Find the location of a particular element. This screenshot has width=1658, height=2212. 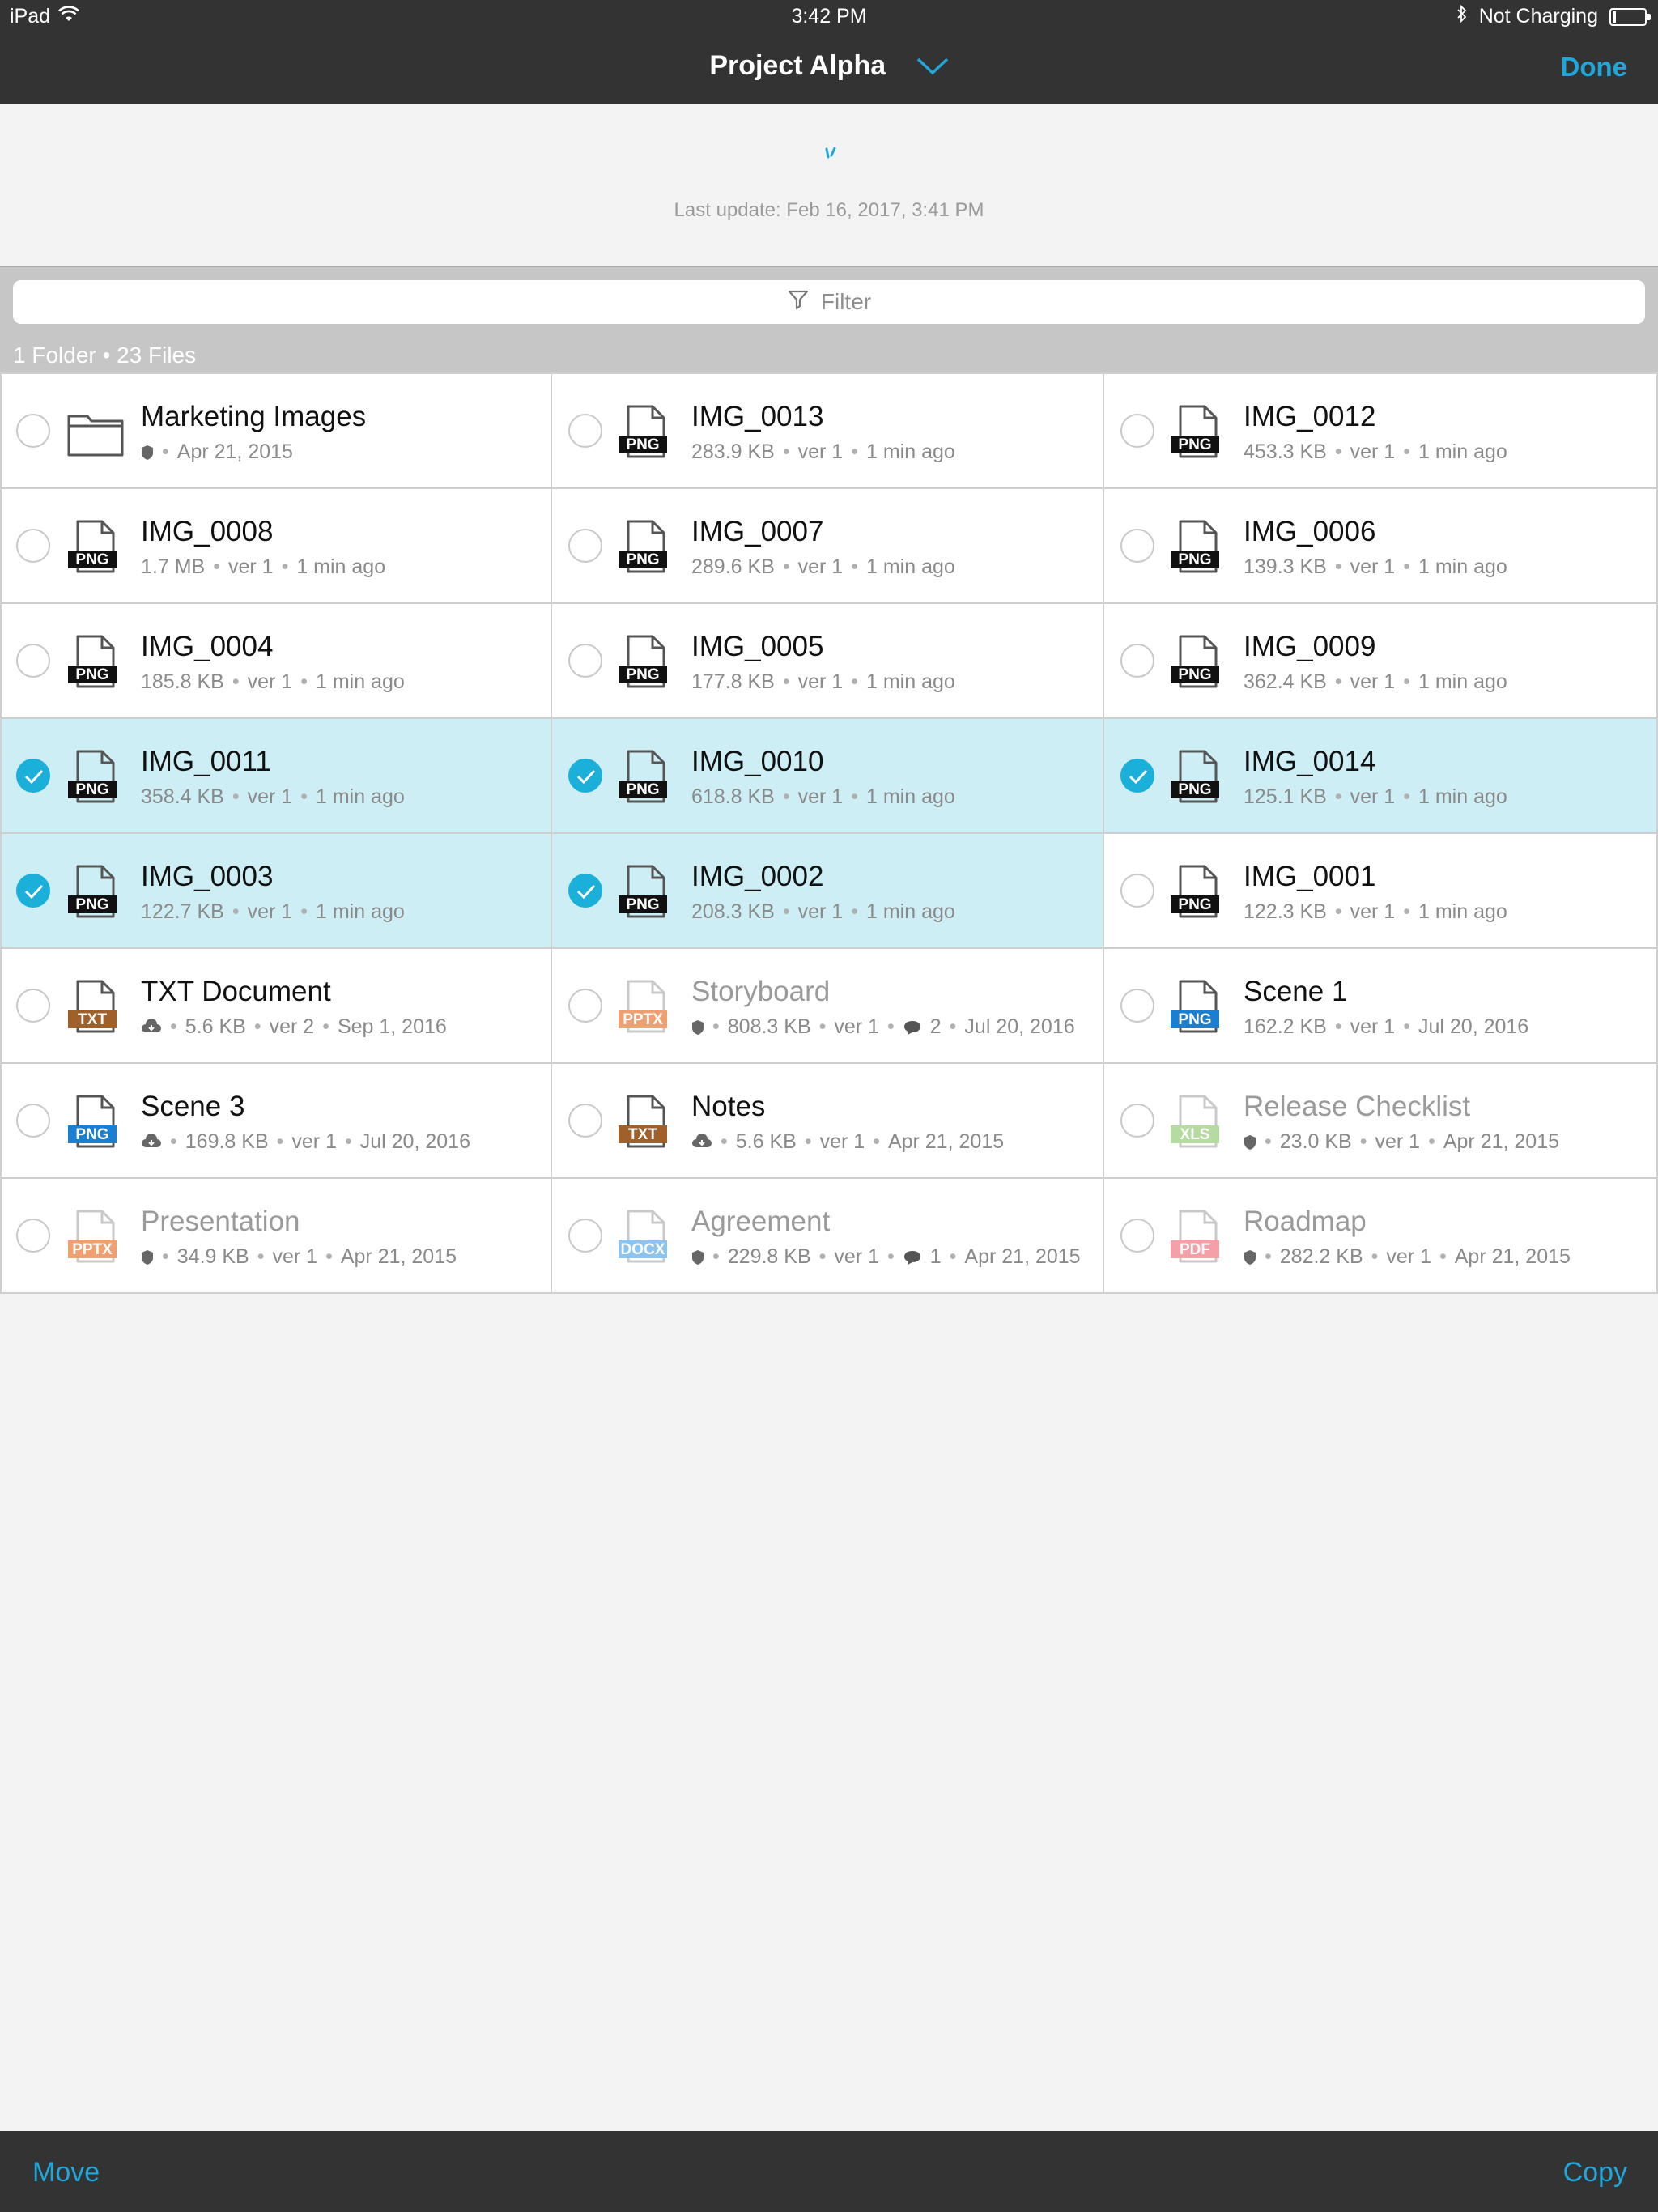

meta-value: 358.4 KB is located at coordinates (182, 797).